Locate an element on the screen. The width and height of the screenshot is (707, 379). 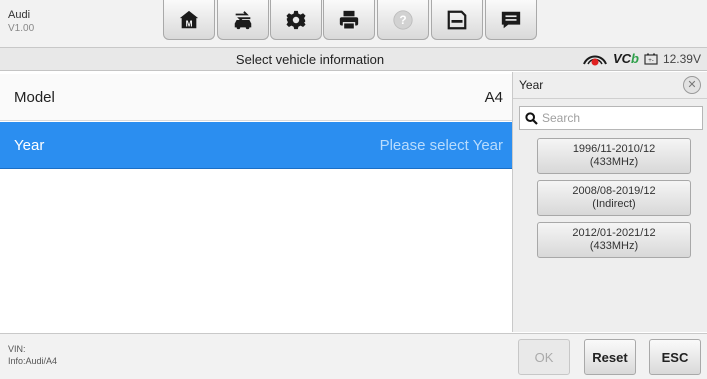
close-panel-button: ✕ is located at coordinates (692, 85).